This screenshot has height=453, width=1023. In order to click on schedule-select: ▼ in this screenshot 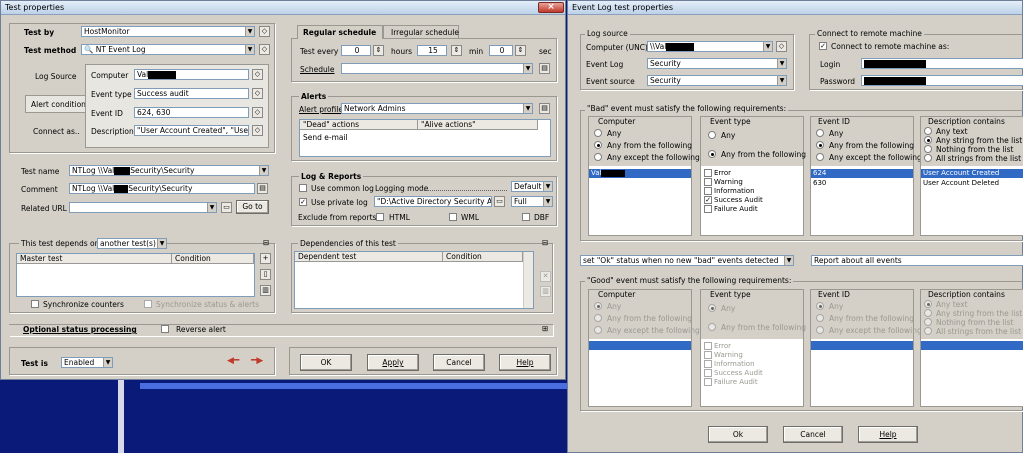, I will do `click(437, 68)`.